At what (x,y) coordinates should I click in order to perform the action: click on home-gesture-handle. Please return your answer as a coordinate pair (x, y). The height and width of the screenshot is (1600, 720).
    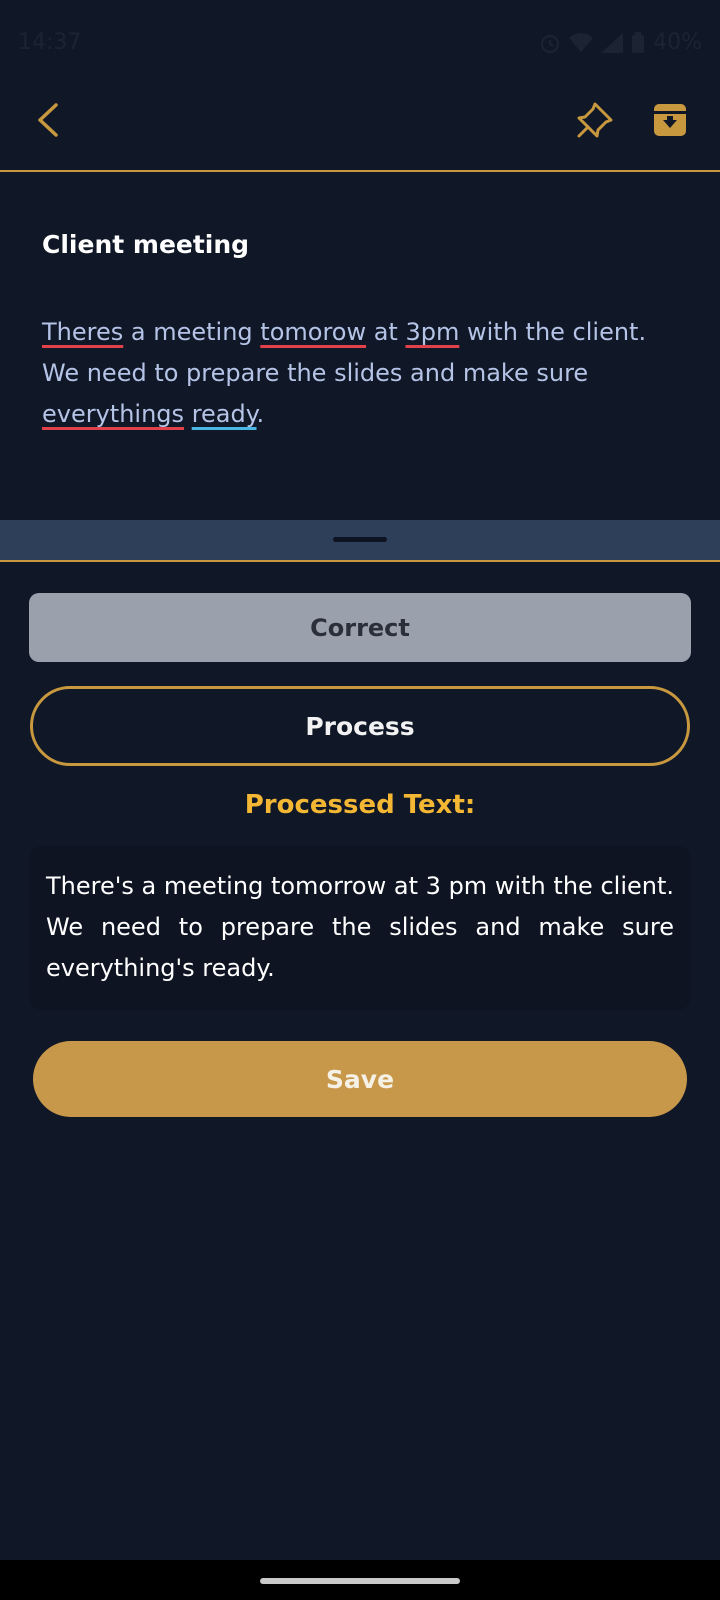
    Looking at the image, I should click on (360, 1581).